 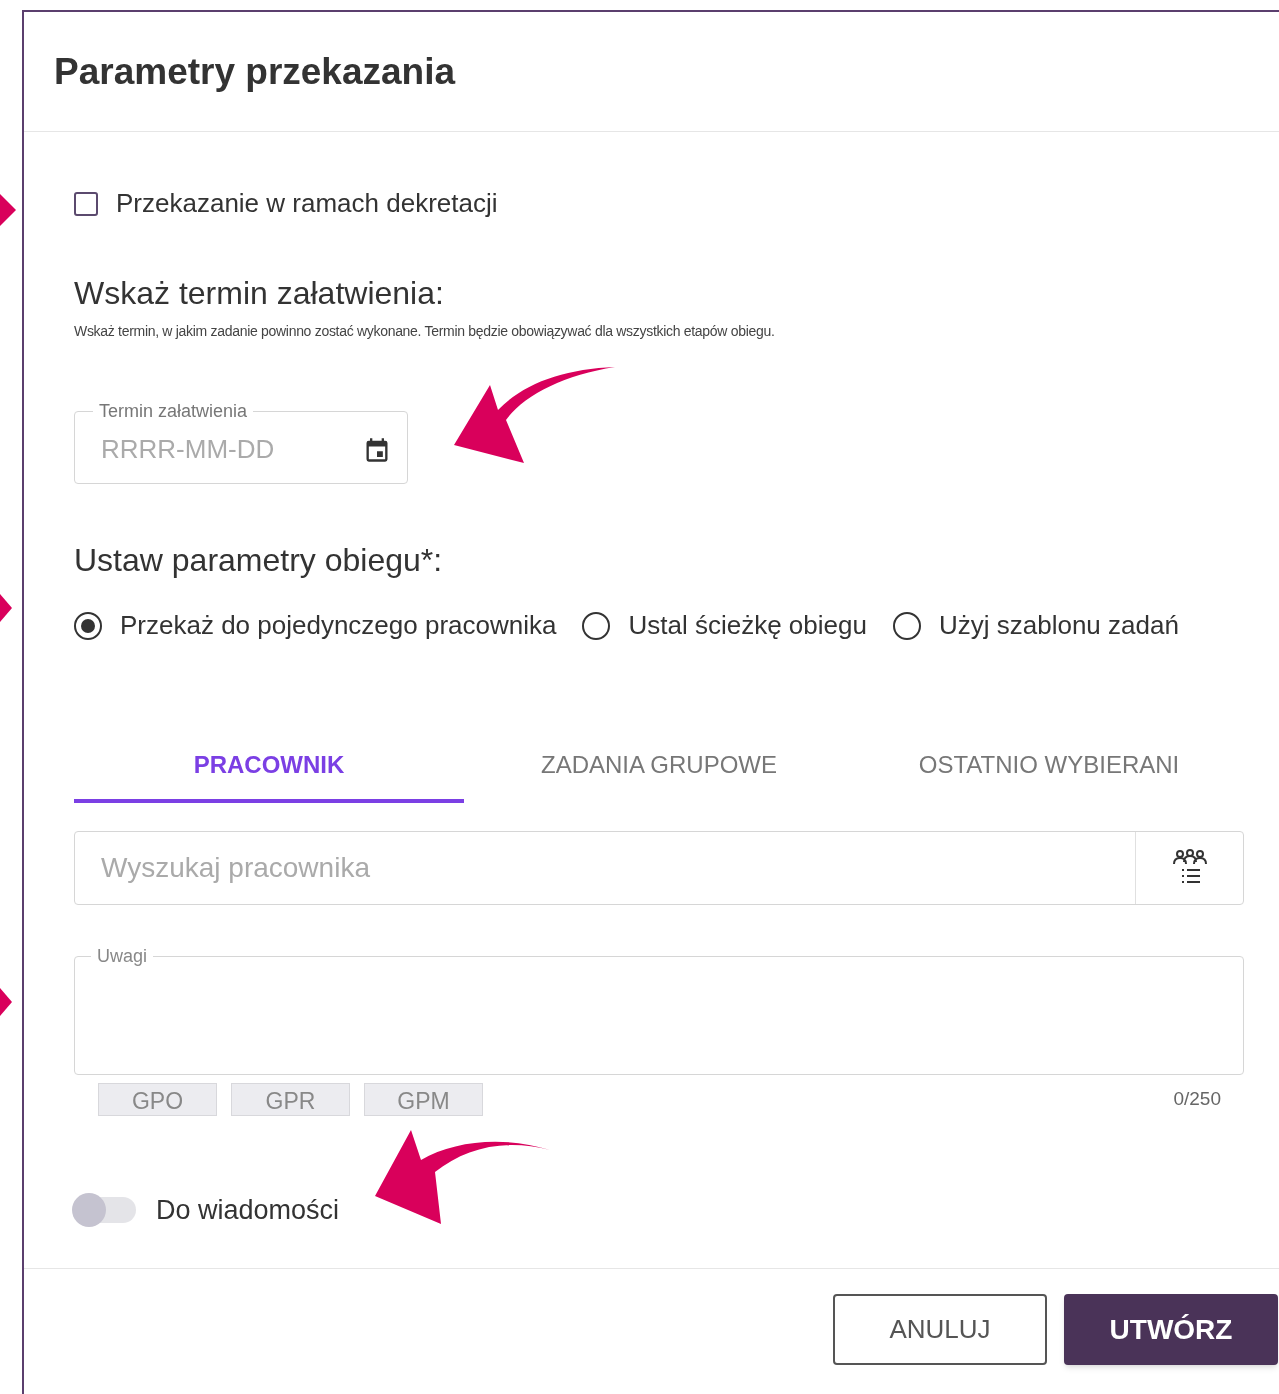 I want to click on tab: OSTATNIO WYBIERANI, so click(x=1049, y=767).